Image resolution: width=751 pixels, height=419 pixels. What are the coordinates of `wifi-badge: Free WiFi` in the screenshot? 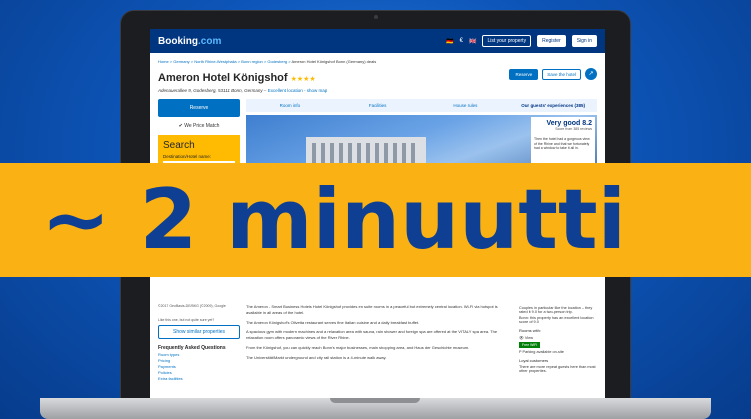 It's located at (530, 345).